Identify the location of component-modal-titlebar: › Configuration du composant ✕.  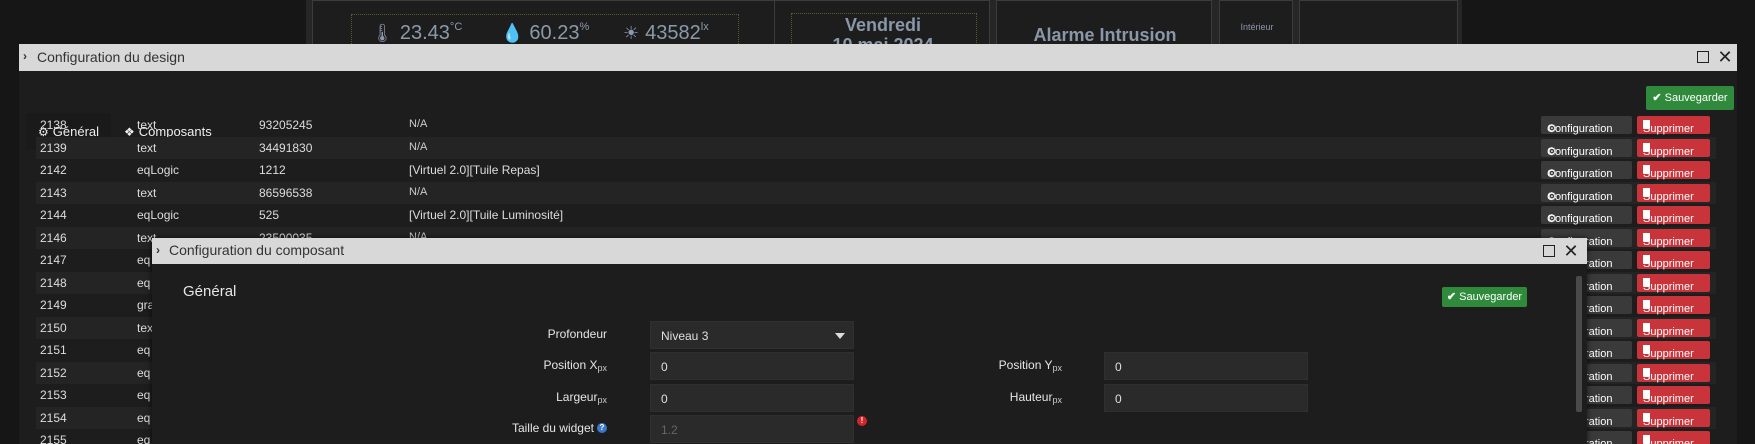
(869, 251).